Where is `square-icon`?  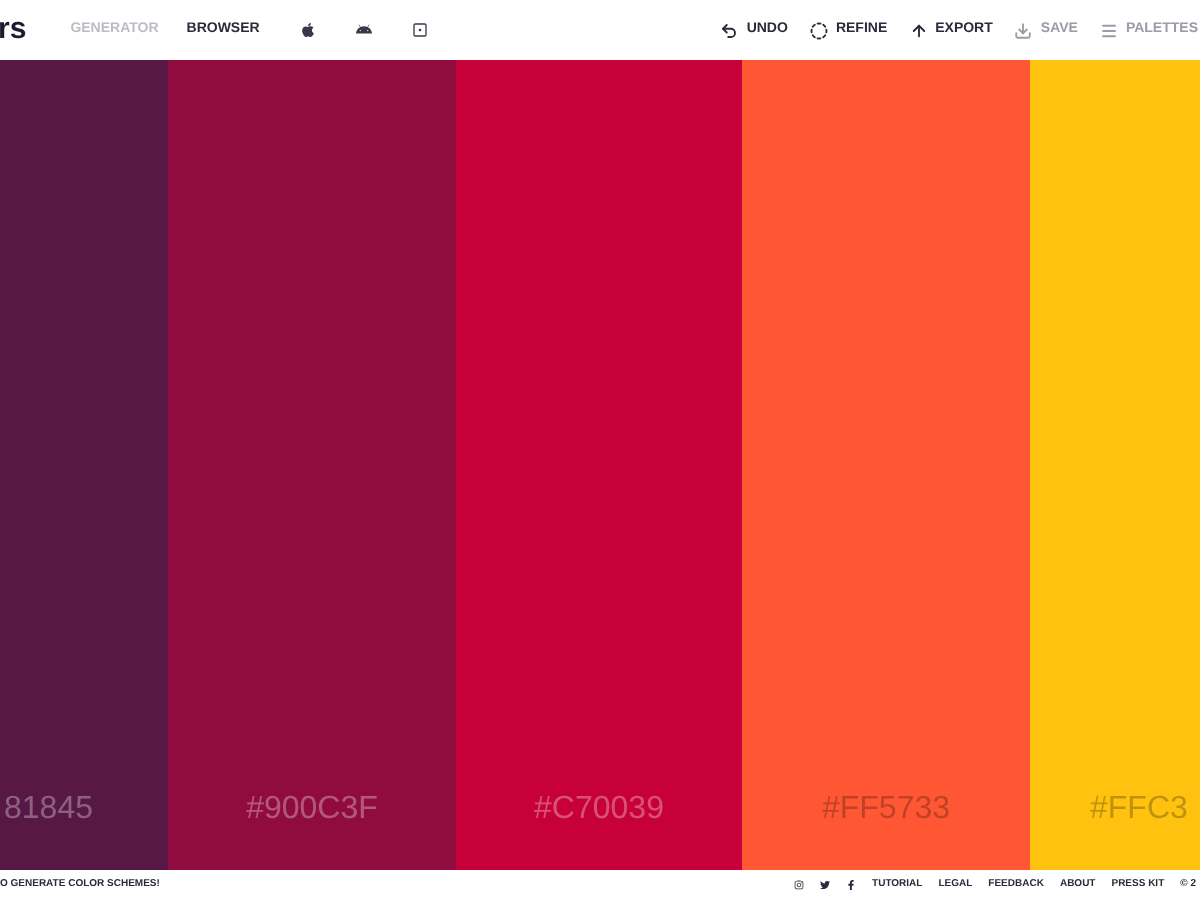 square-icon is located at coordinates (419, 30).